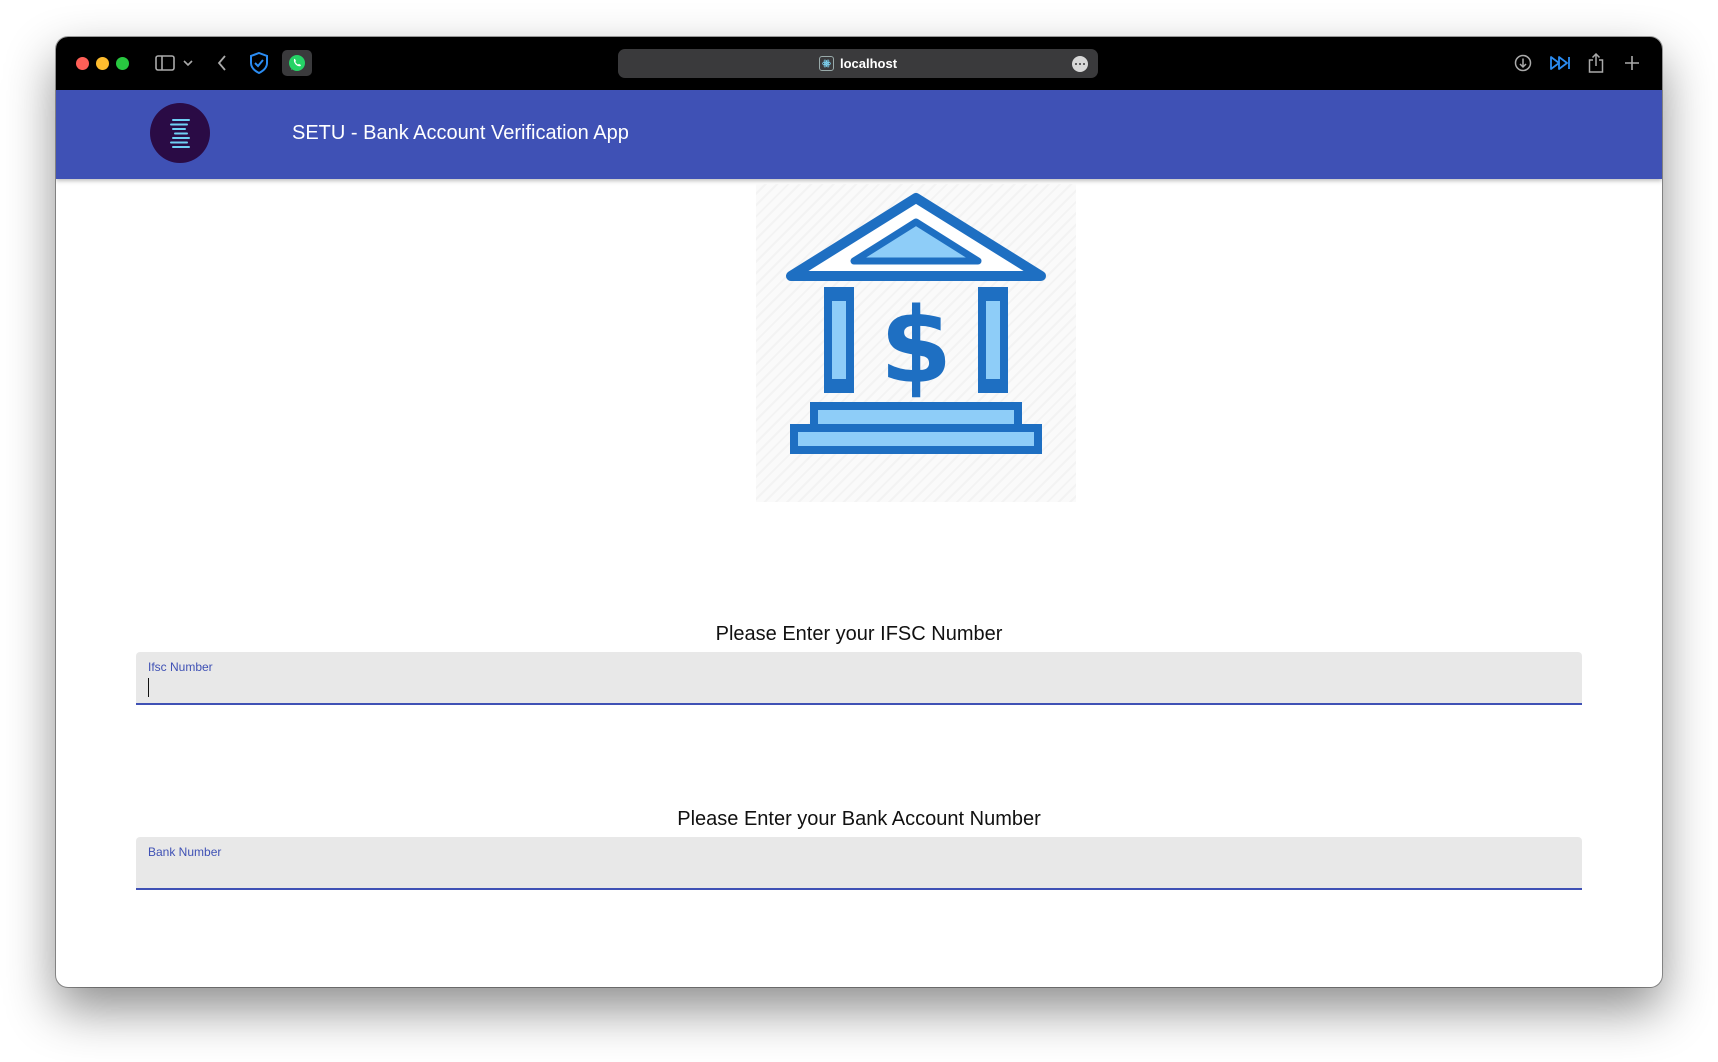 The image size is (1718, 1062). I want to click on close-window-button, so click(82, 63).